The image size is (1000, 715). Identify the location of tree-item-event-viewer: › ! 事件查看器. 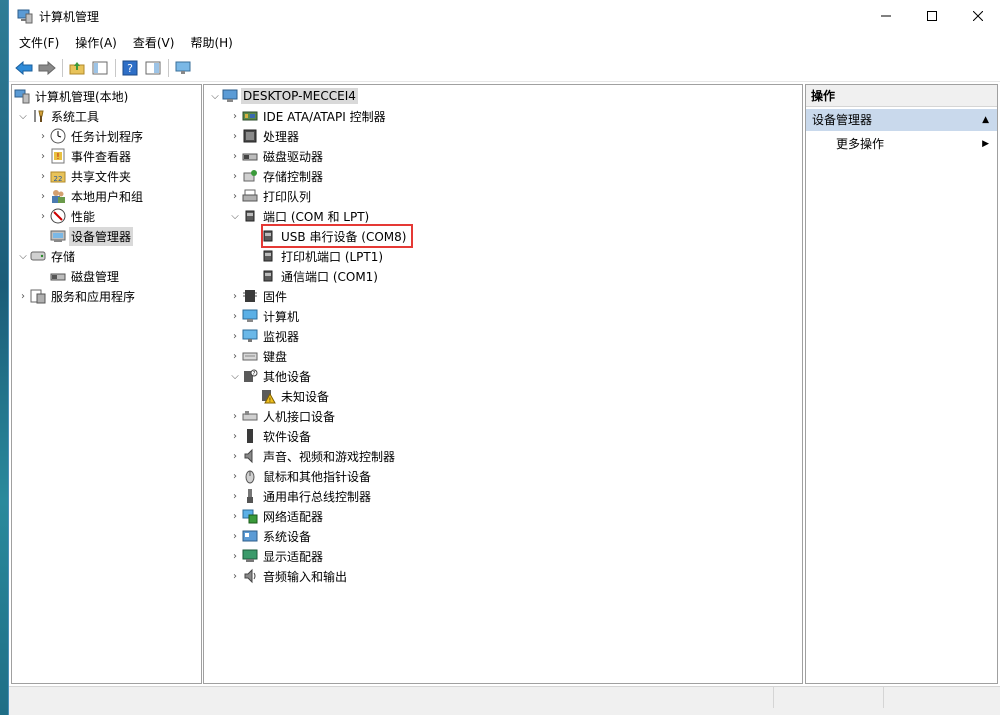
(84, 156).